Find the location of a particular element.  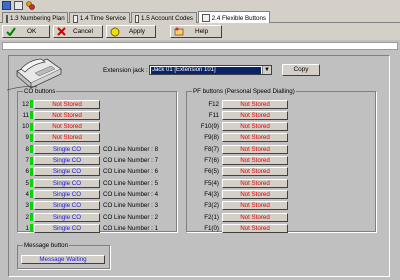

pf-button-row: F6(5) Not Stored is located at coordinates (242, 172).